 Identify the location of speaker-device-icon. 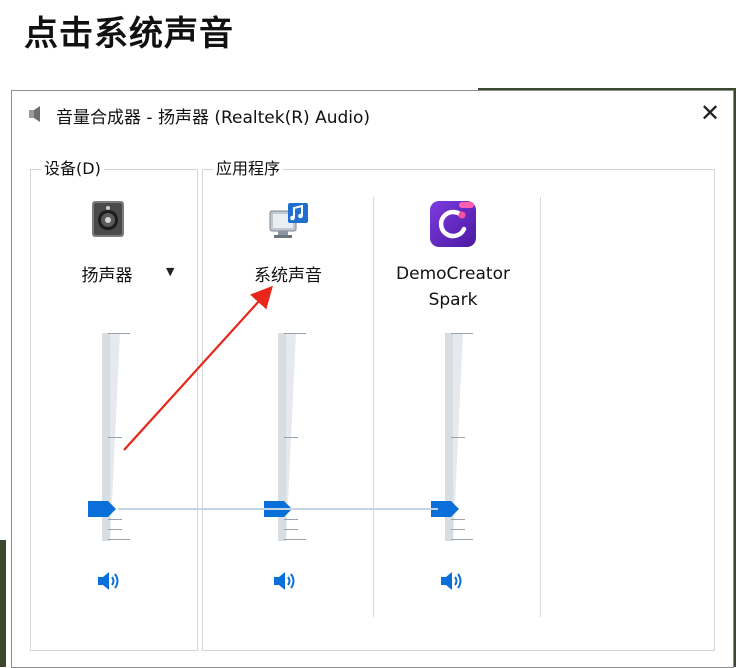
(108, 219).